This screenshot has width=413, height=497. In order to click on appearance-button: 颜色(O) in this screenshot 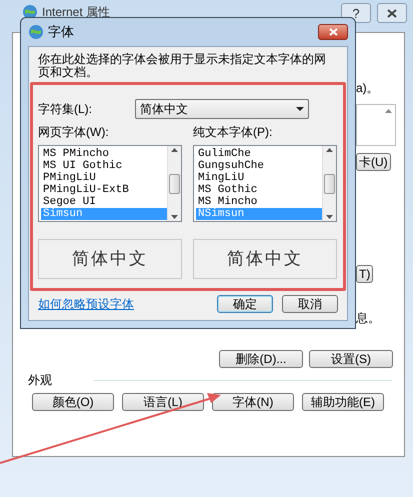, I will do `click(73, 402)`.